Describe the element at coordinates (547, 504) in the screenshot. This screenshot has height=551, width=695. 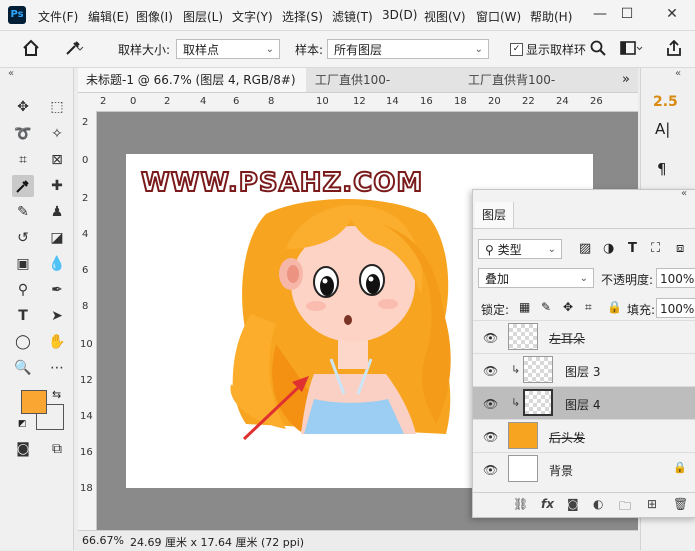
I see `fx-icon: fx` at that location.